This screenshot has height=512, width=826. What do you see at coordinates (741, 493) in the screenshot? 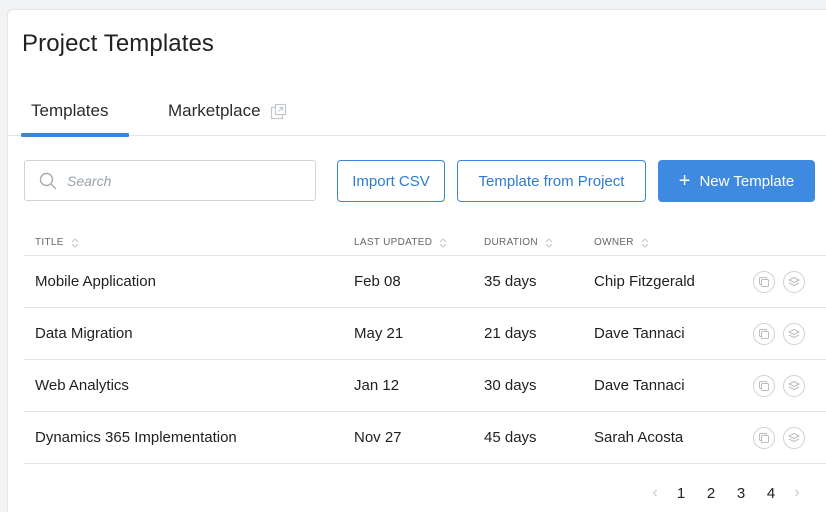
I see `page-link: 3` at bounding box center [741, 493].